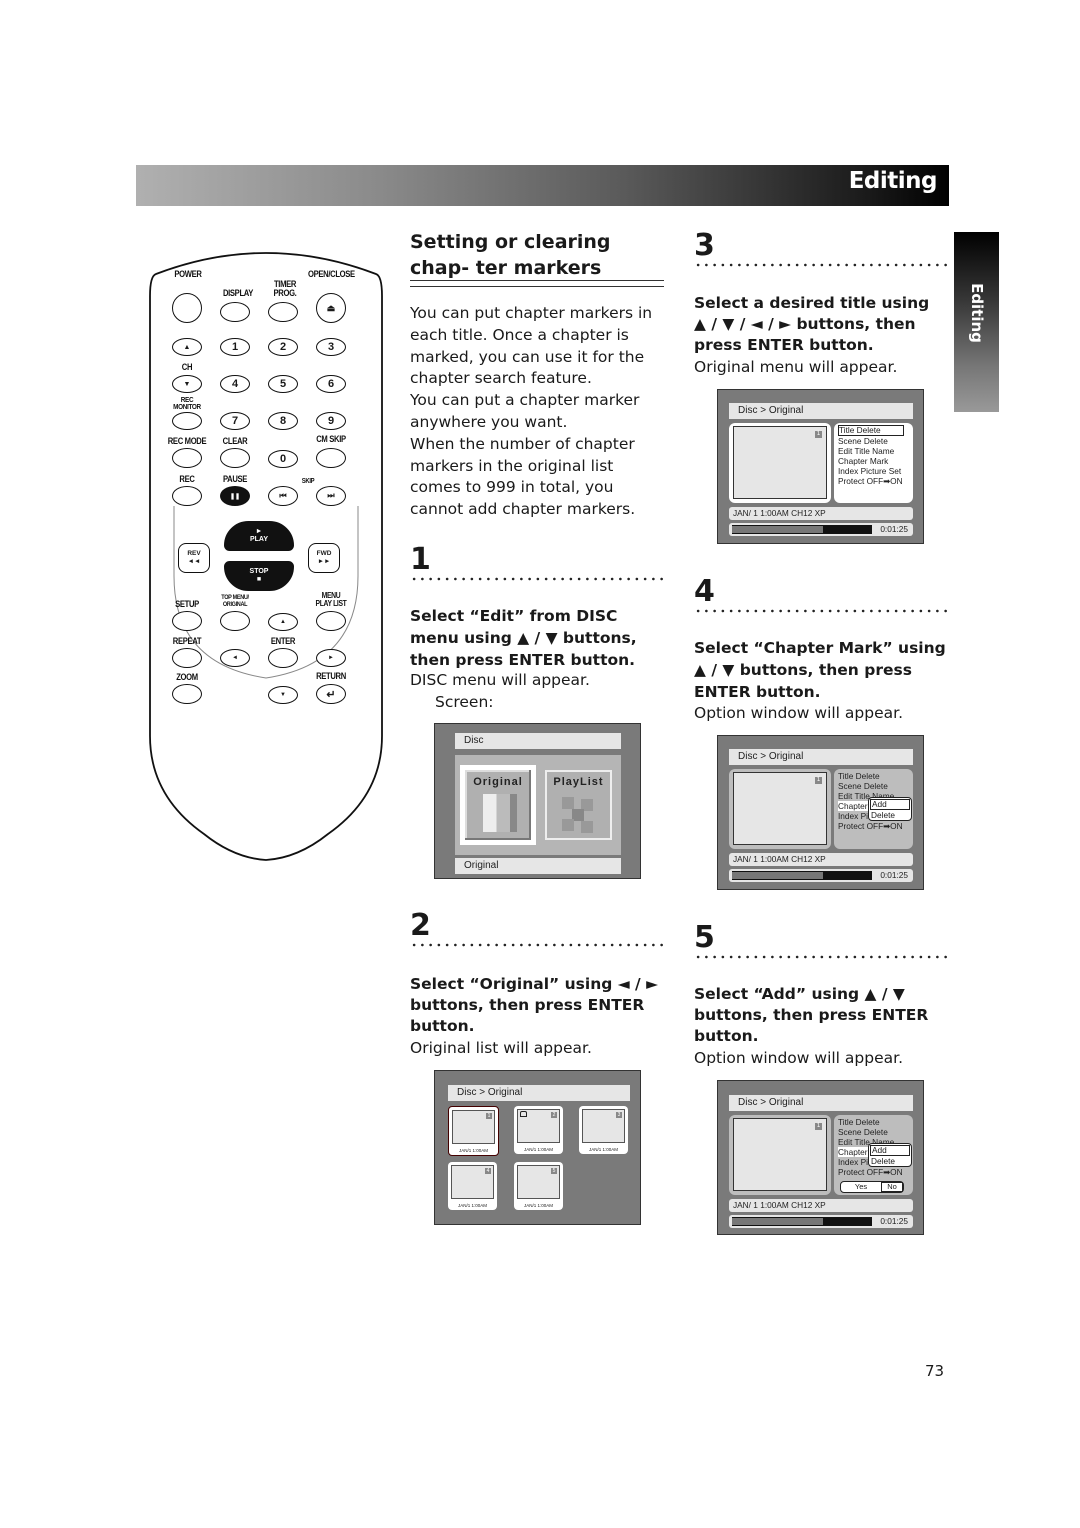 The width and height of the screenshot is (1080, 1528). What do you see at coordinates (704, 591) in the screenshot?
I see `step-4-number: 4` at bounding box center [704, 591].